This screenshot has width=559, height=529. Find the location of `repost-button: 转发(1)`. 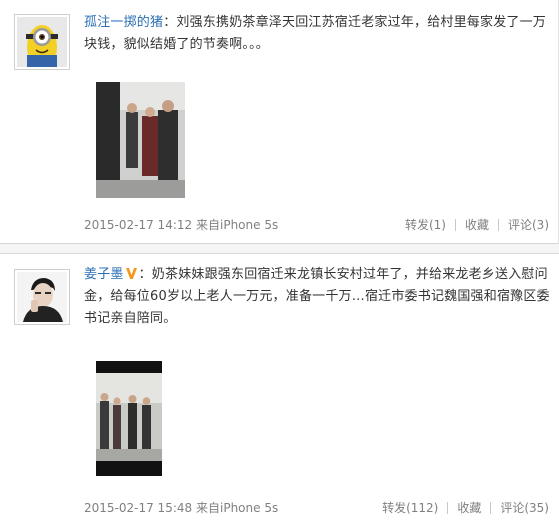

repost-button: 转发(1) is located at coordinates (425, 225).